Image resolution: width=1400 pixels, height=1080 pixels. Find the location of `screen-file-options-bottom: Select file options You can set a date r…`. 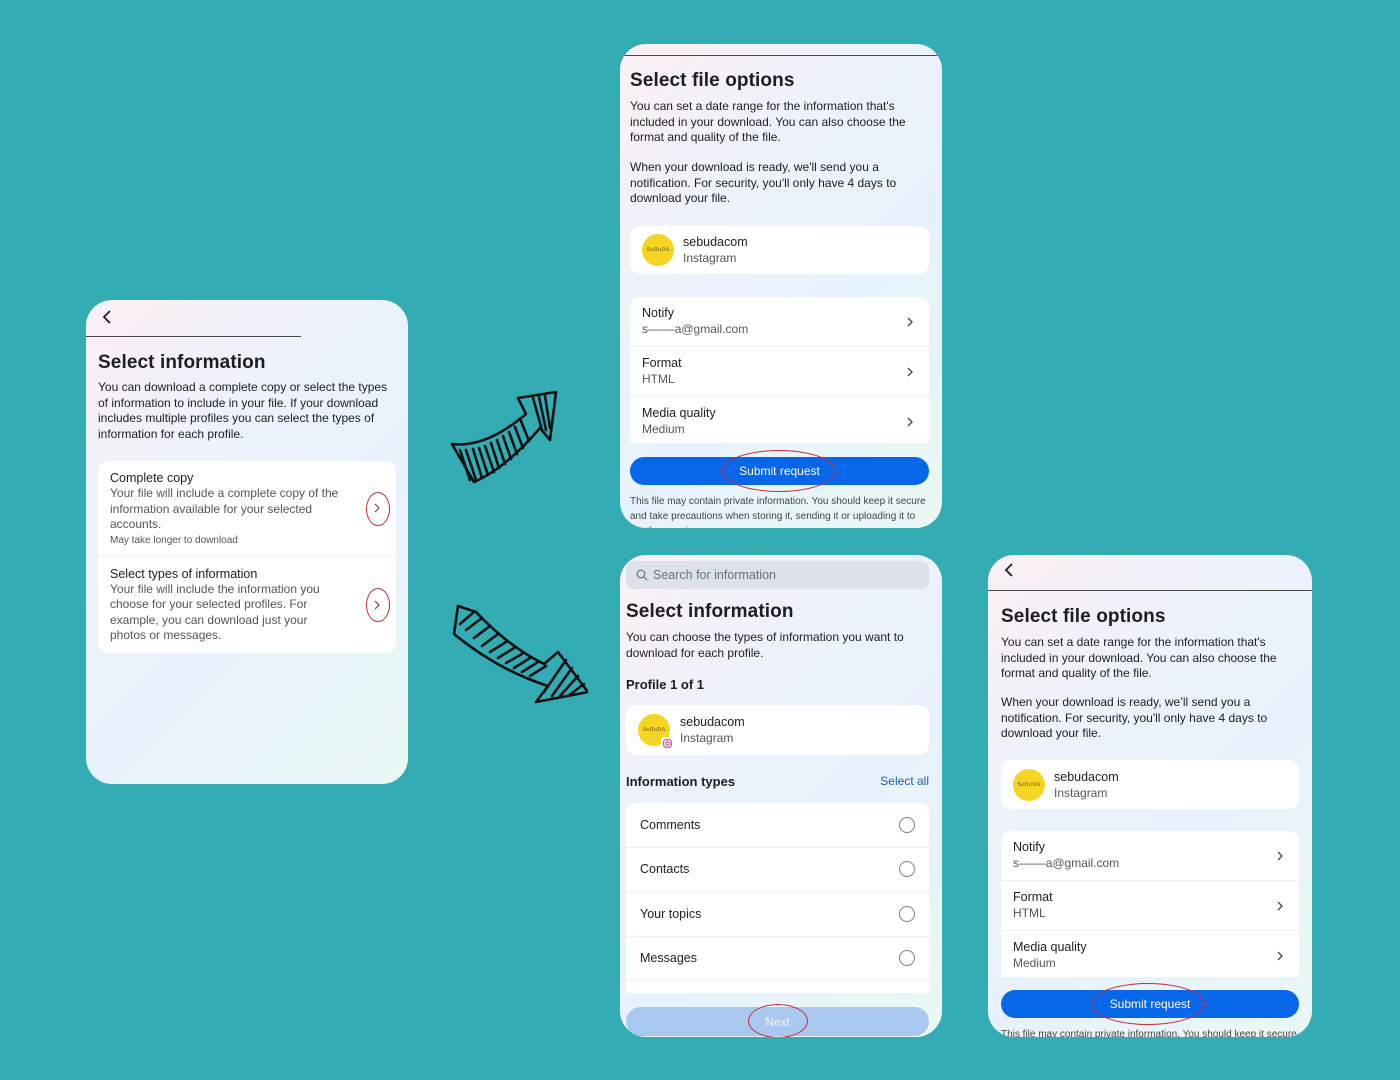

screen-file-options-bottom: Select file options You can set a date r… is located at coordinates (1150, 796).